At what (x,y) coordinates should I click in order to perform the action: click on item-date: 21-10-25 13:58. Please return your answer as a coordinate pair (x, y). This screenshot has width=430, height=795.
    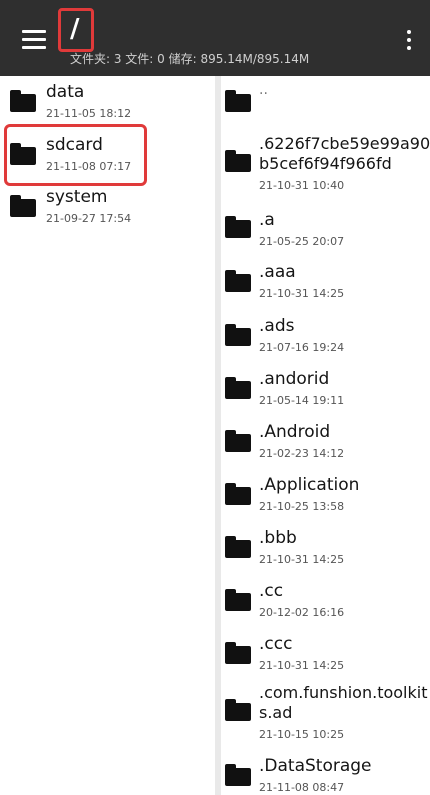
    Looking at the image, I should click on (302, 506).